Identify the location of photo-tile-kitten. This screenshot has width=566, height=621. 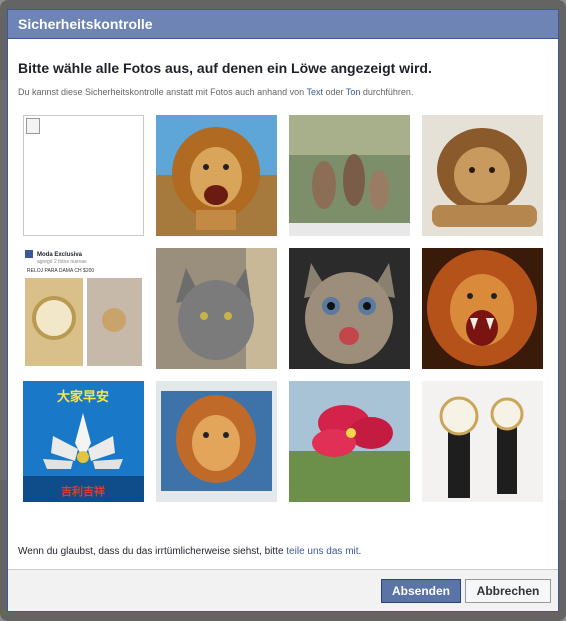
(349, 308).